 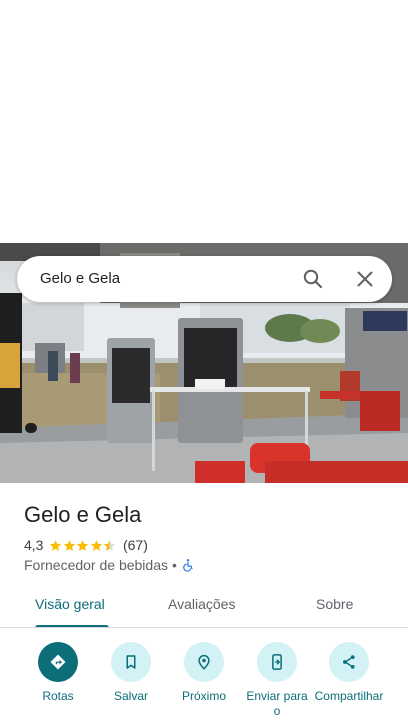 I want to click on nearby-circle, so click(x=204, y=662).